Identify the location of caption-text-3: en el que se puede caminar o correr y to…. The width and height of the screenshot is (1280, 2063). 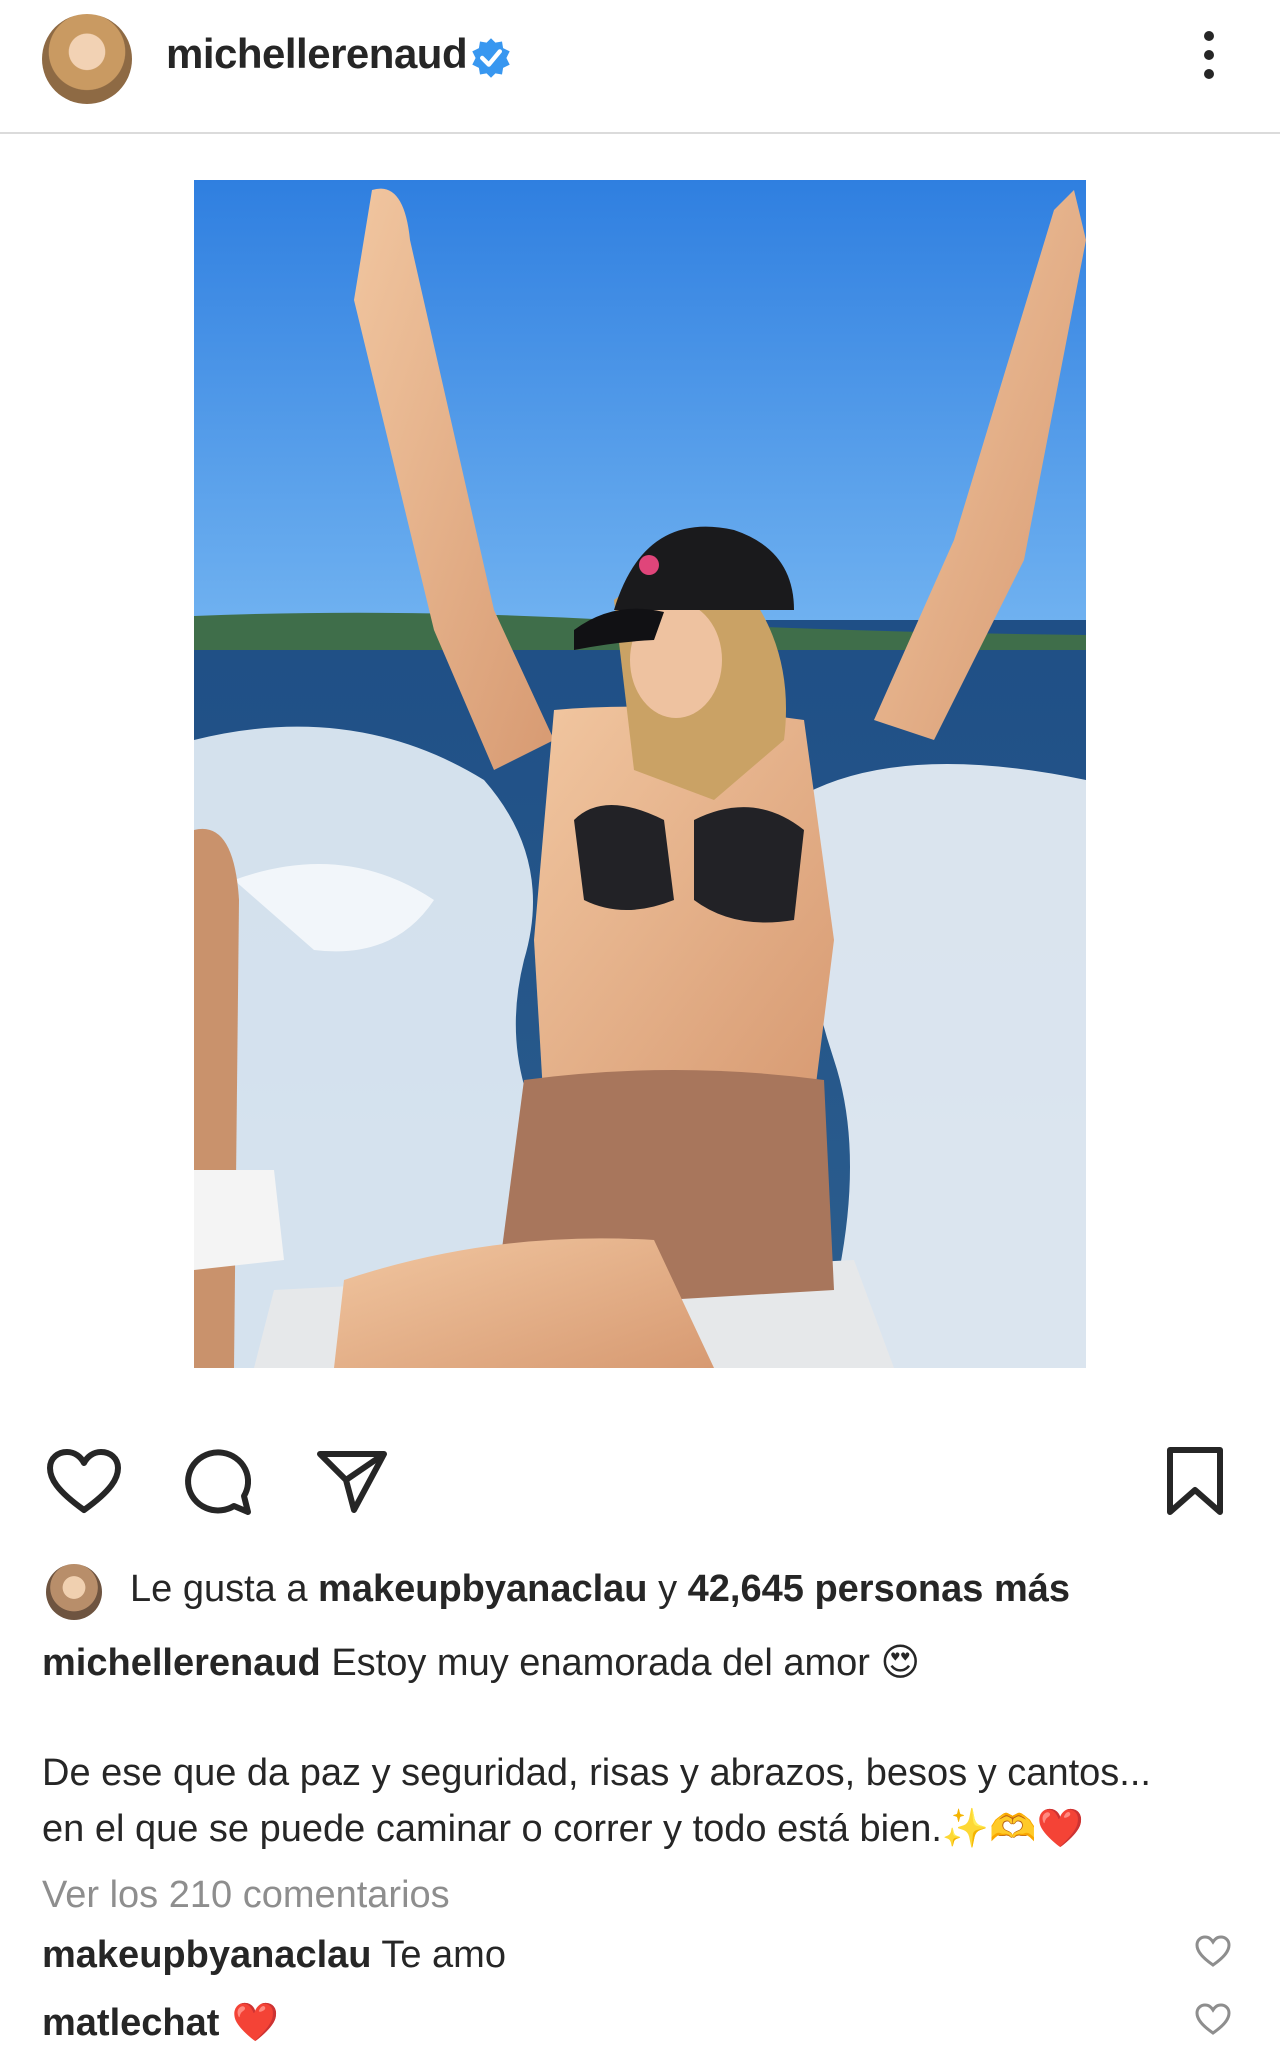
(492, 1829).